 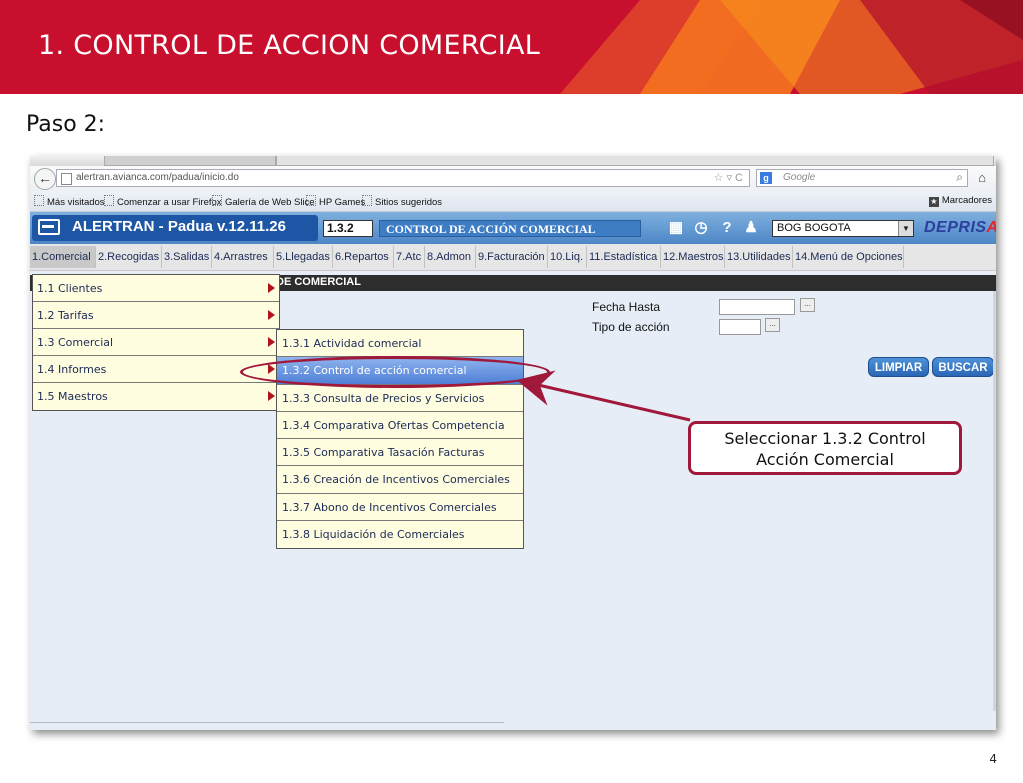 What do you see at coordinates (395, 372) in the screenshot?
I see `highlight-ellipse` at bounding box center [395, 372].